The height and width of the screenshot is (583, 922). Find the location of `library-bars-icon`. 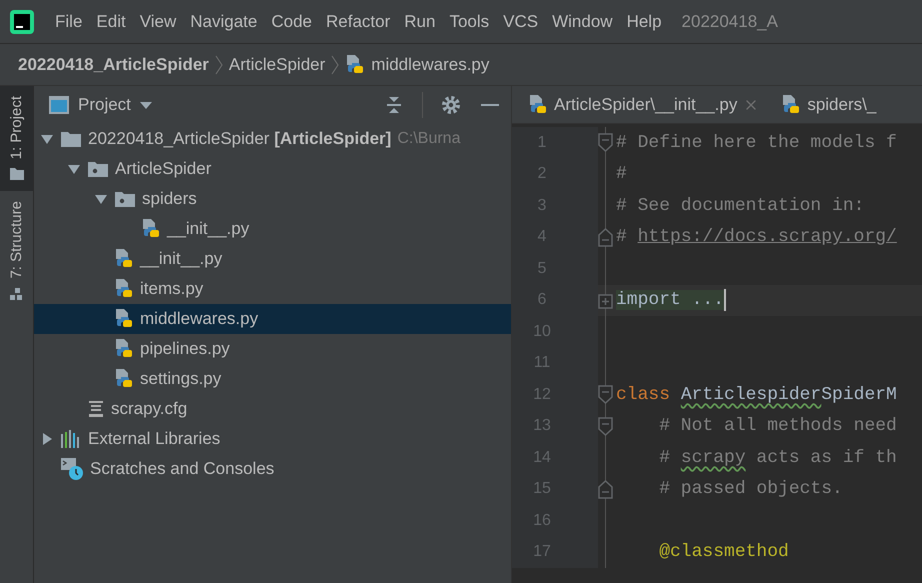

library-bars-icon is located at coordinates (71, 439).